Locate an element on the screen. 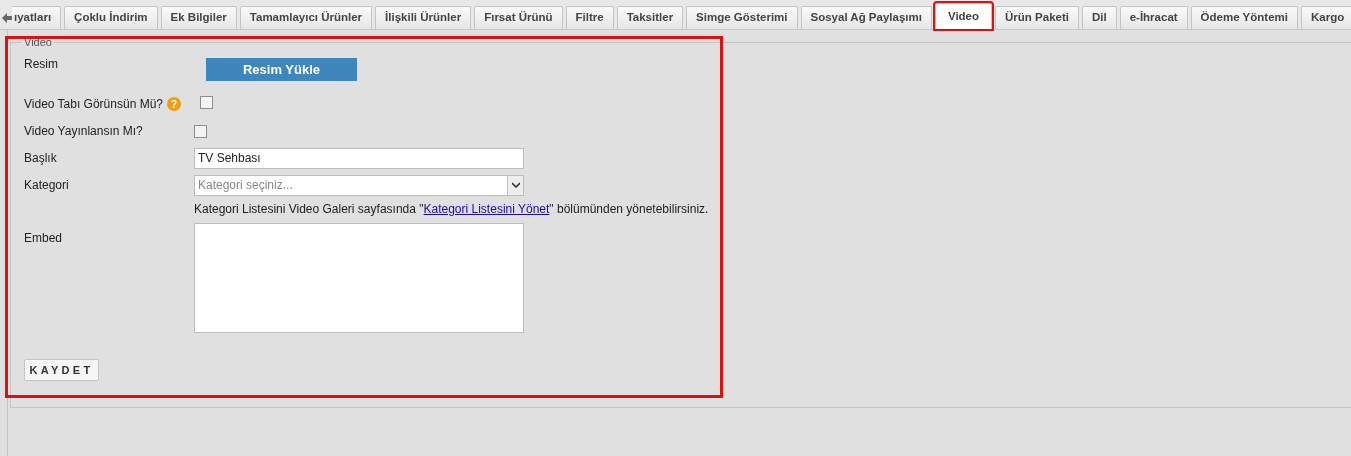 The height and width of the screenshot is (456, 1351). category-hint: Kategori Listesini Video Galeri sayfasında "Kategori Listesini Yönet" bölümünden yönetebilirsiniz. is located at coordinates (451, 209).